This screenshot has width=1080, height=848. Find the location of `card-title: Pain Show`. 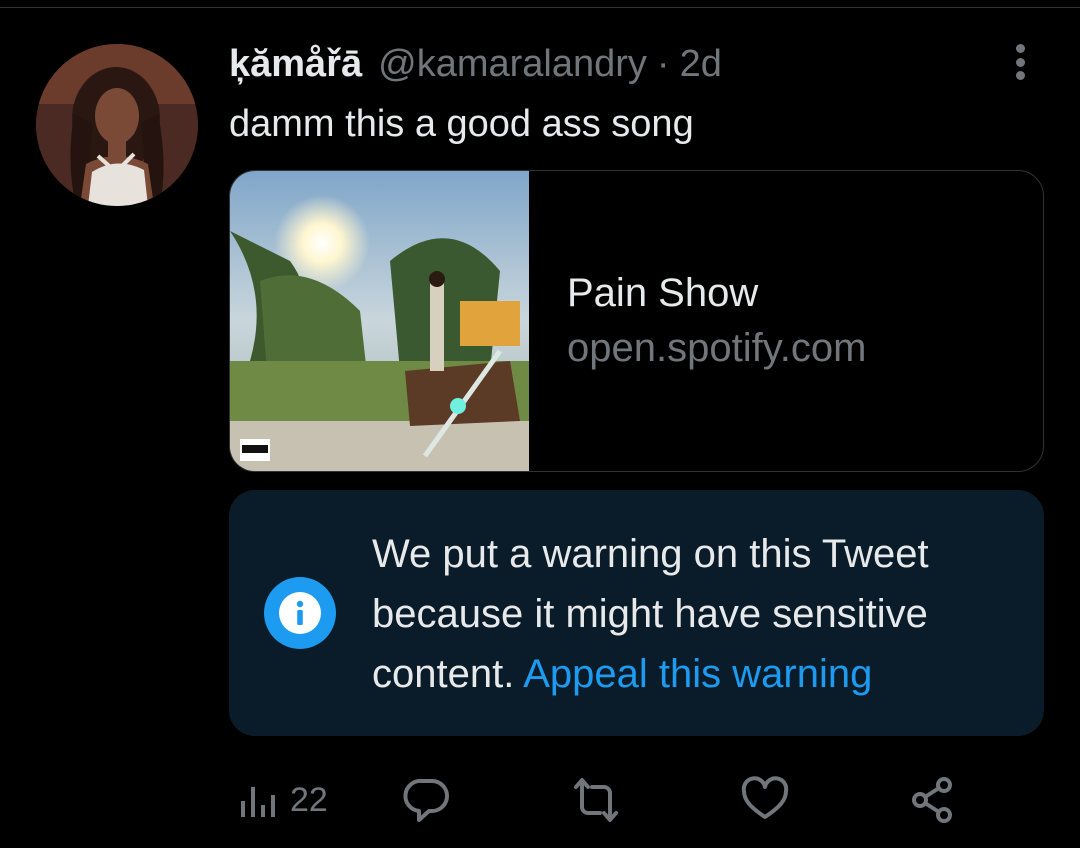

card-title: Pain Show is located at coordinates (663, 293).